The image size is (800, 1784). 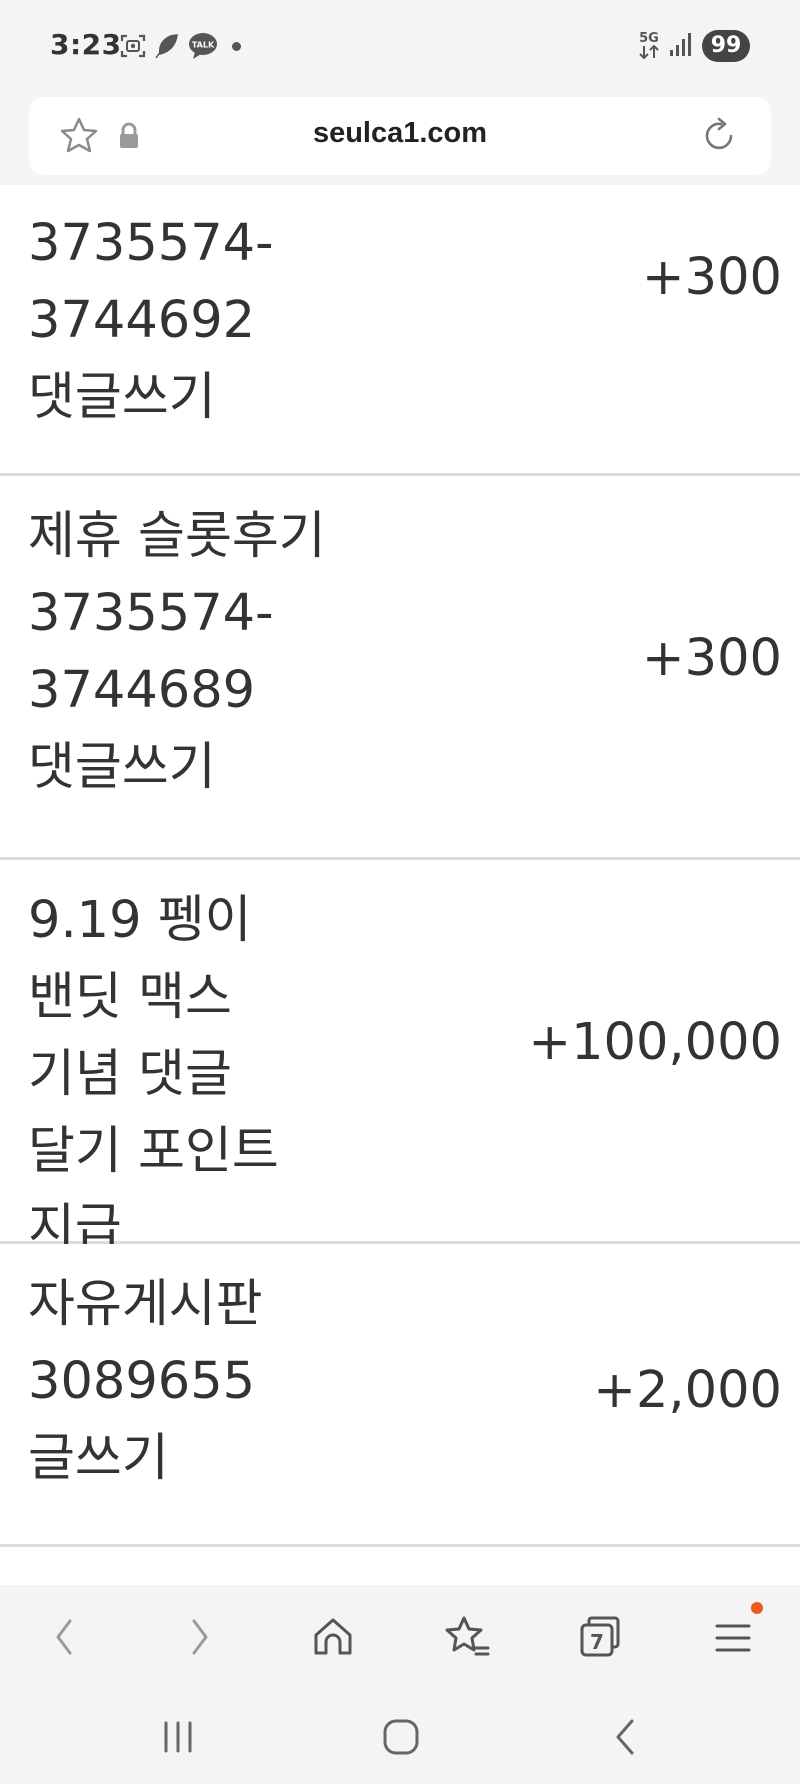 What do you see at coordinates (177, 652) in the screenshot?
I see `item-description: 제휴 슬롯후기 3735574-3744689 댓글쓰기` at bounding box center [177, 652].